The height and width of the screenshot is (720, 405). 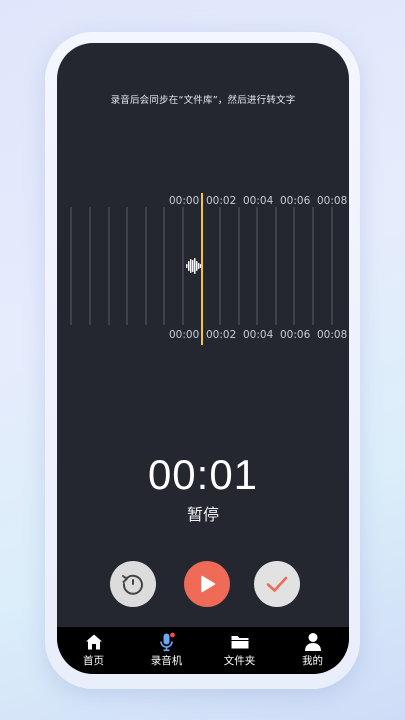 I want to click on tab-home-label: 首页, so click(x=93, y=661).